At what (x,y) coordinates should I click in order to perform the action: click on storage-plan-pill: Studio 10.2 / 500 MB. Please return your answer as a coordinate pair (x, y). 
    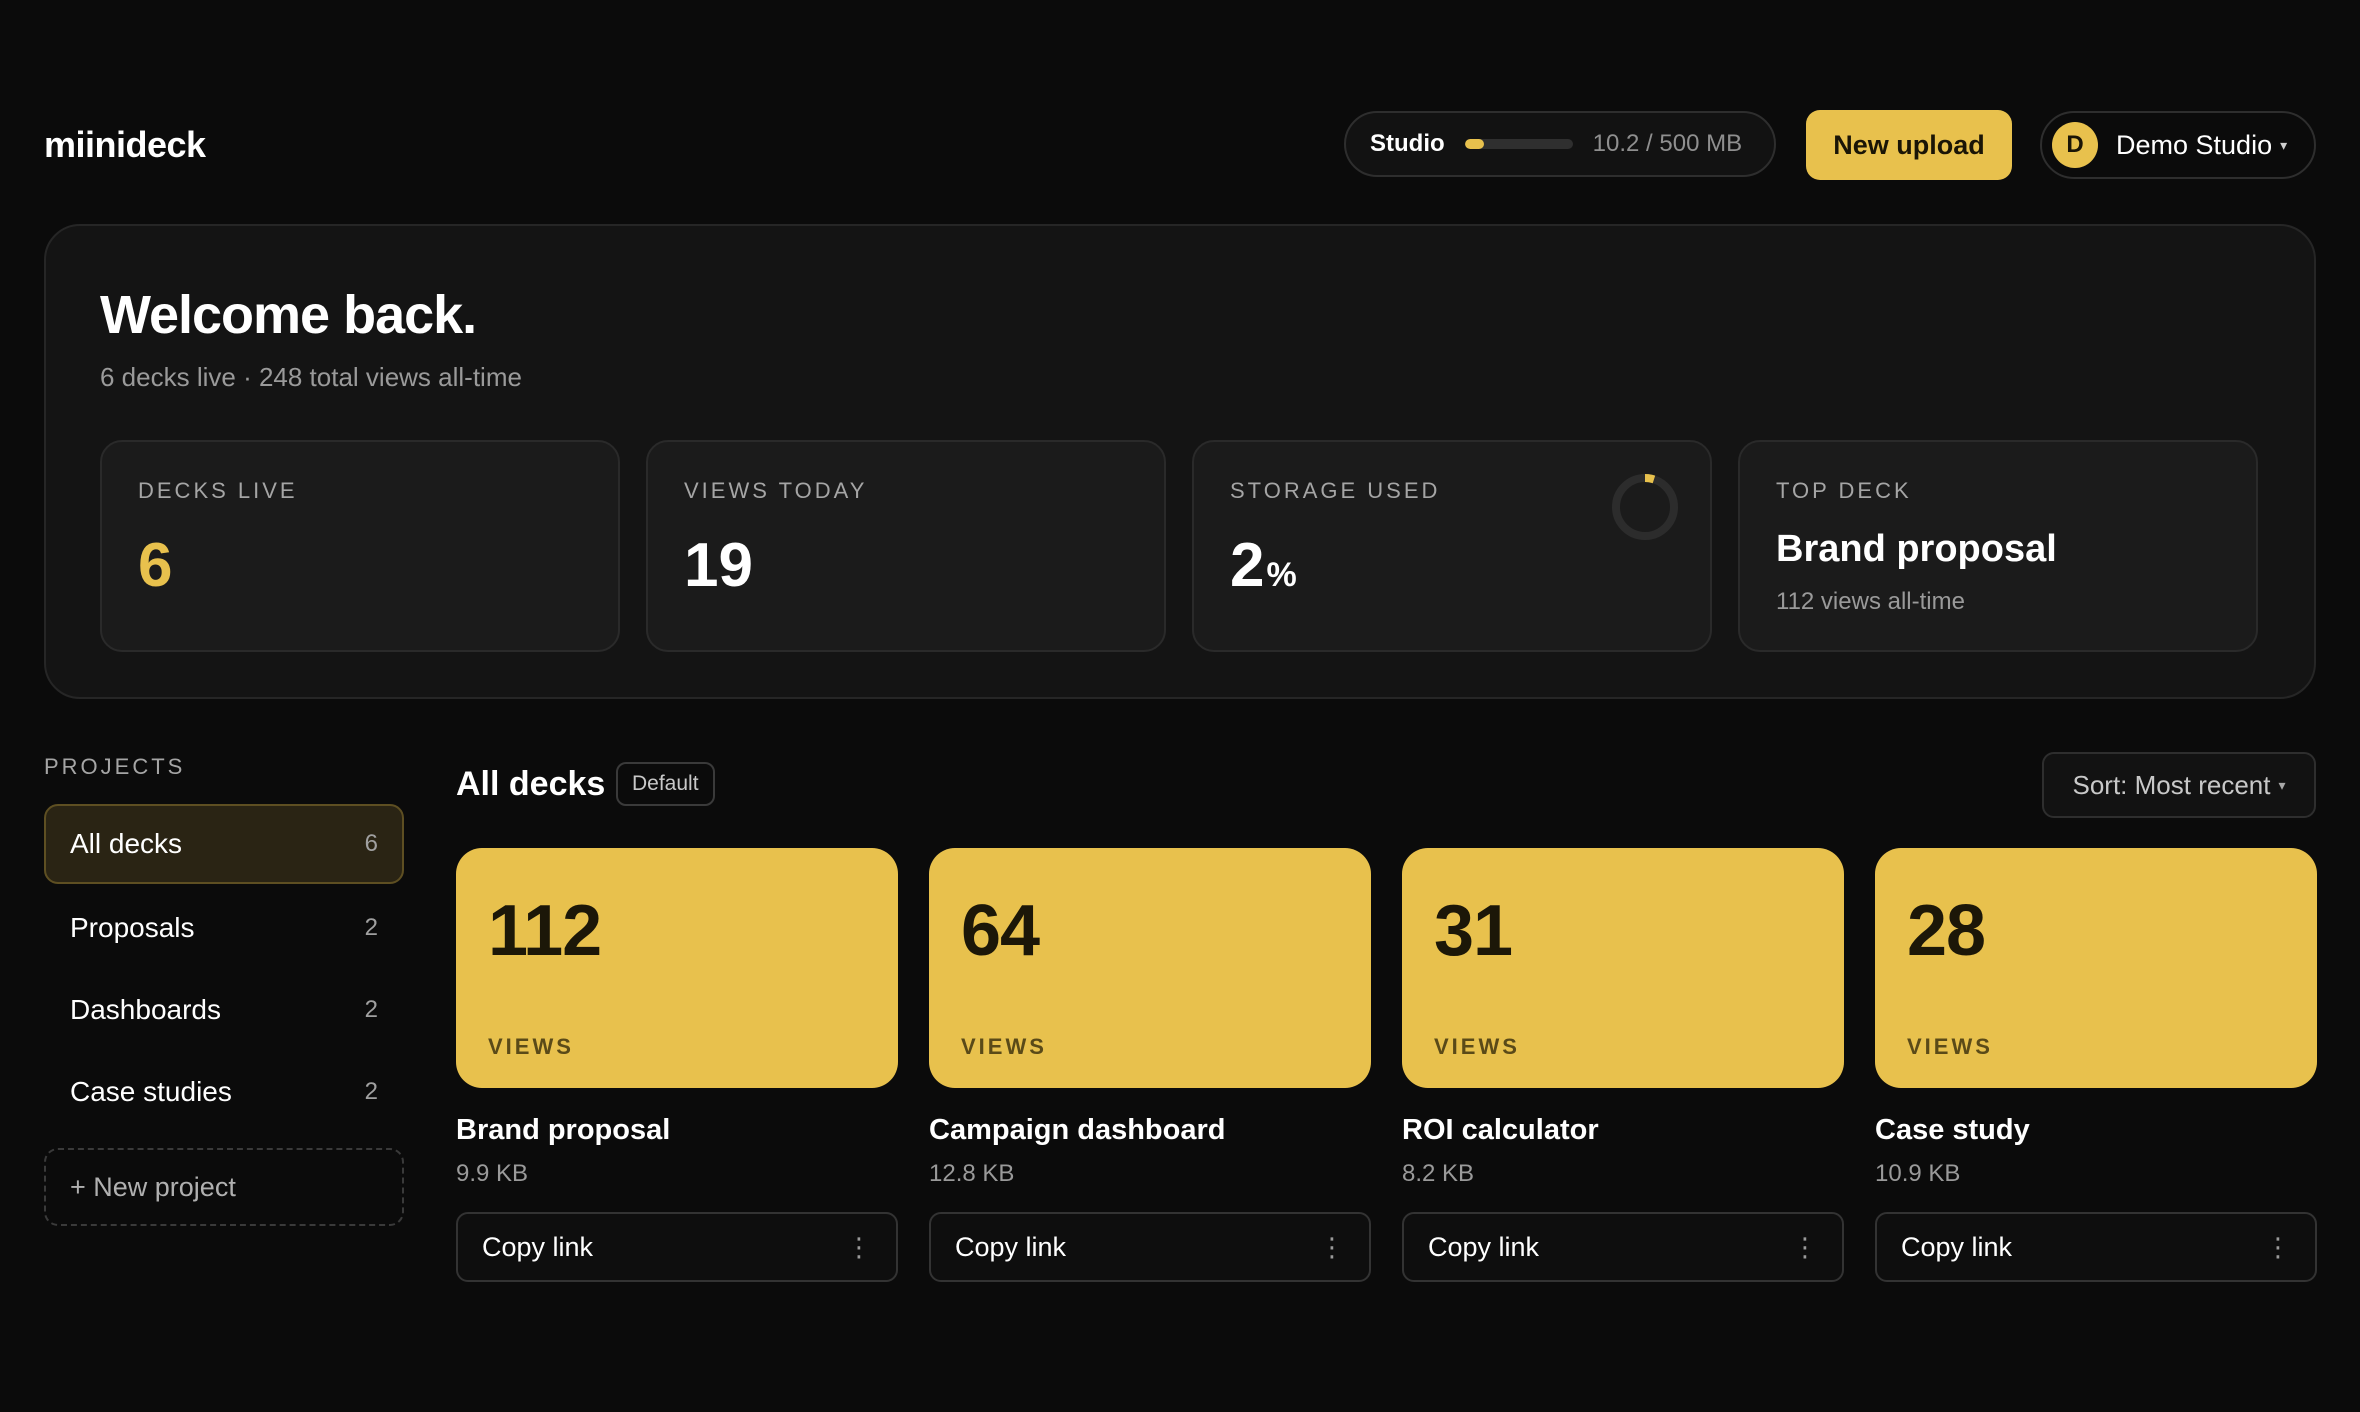
    Looking at the image, I should click on (1560, 144).